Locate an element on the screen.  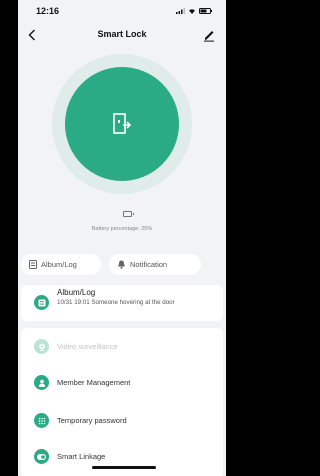
log-icon is located at coordinates (41, 302).